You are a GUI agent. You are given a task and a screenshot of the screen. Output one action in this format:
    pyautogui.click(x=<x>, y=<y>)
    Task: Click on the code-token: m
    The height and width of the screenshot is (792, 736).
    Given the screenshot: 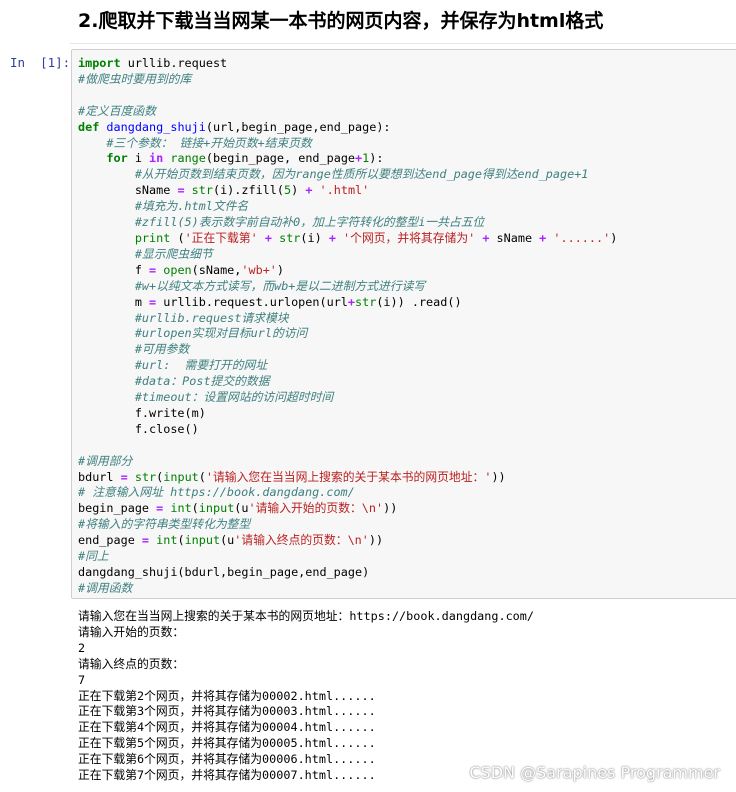 What is the action you would take?
    pyautogui.click(x=114, y=301)
    